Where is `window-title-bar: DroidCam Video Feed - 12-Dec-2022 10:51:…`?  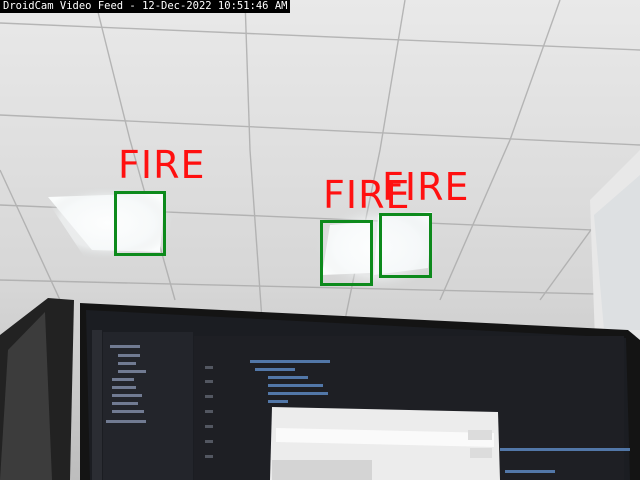 window-title-bar: DroidCam Video Feed - 12-Dec-2022 10:51:… is located at coordinates (145, 6).